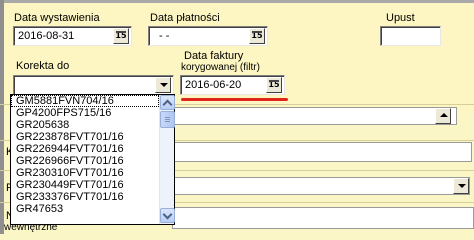  I want to click on dropdown-item: GR223878FVT701/16, so click(85, 137).